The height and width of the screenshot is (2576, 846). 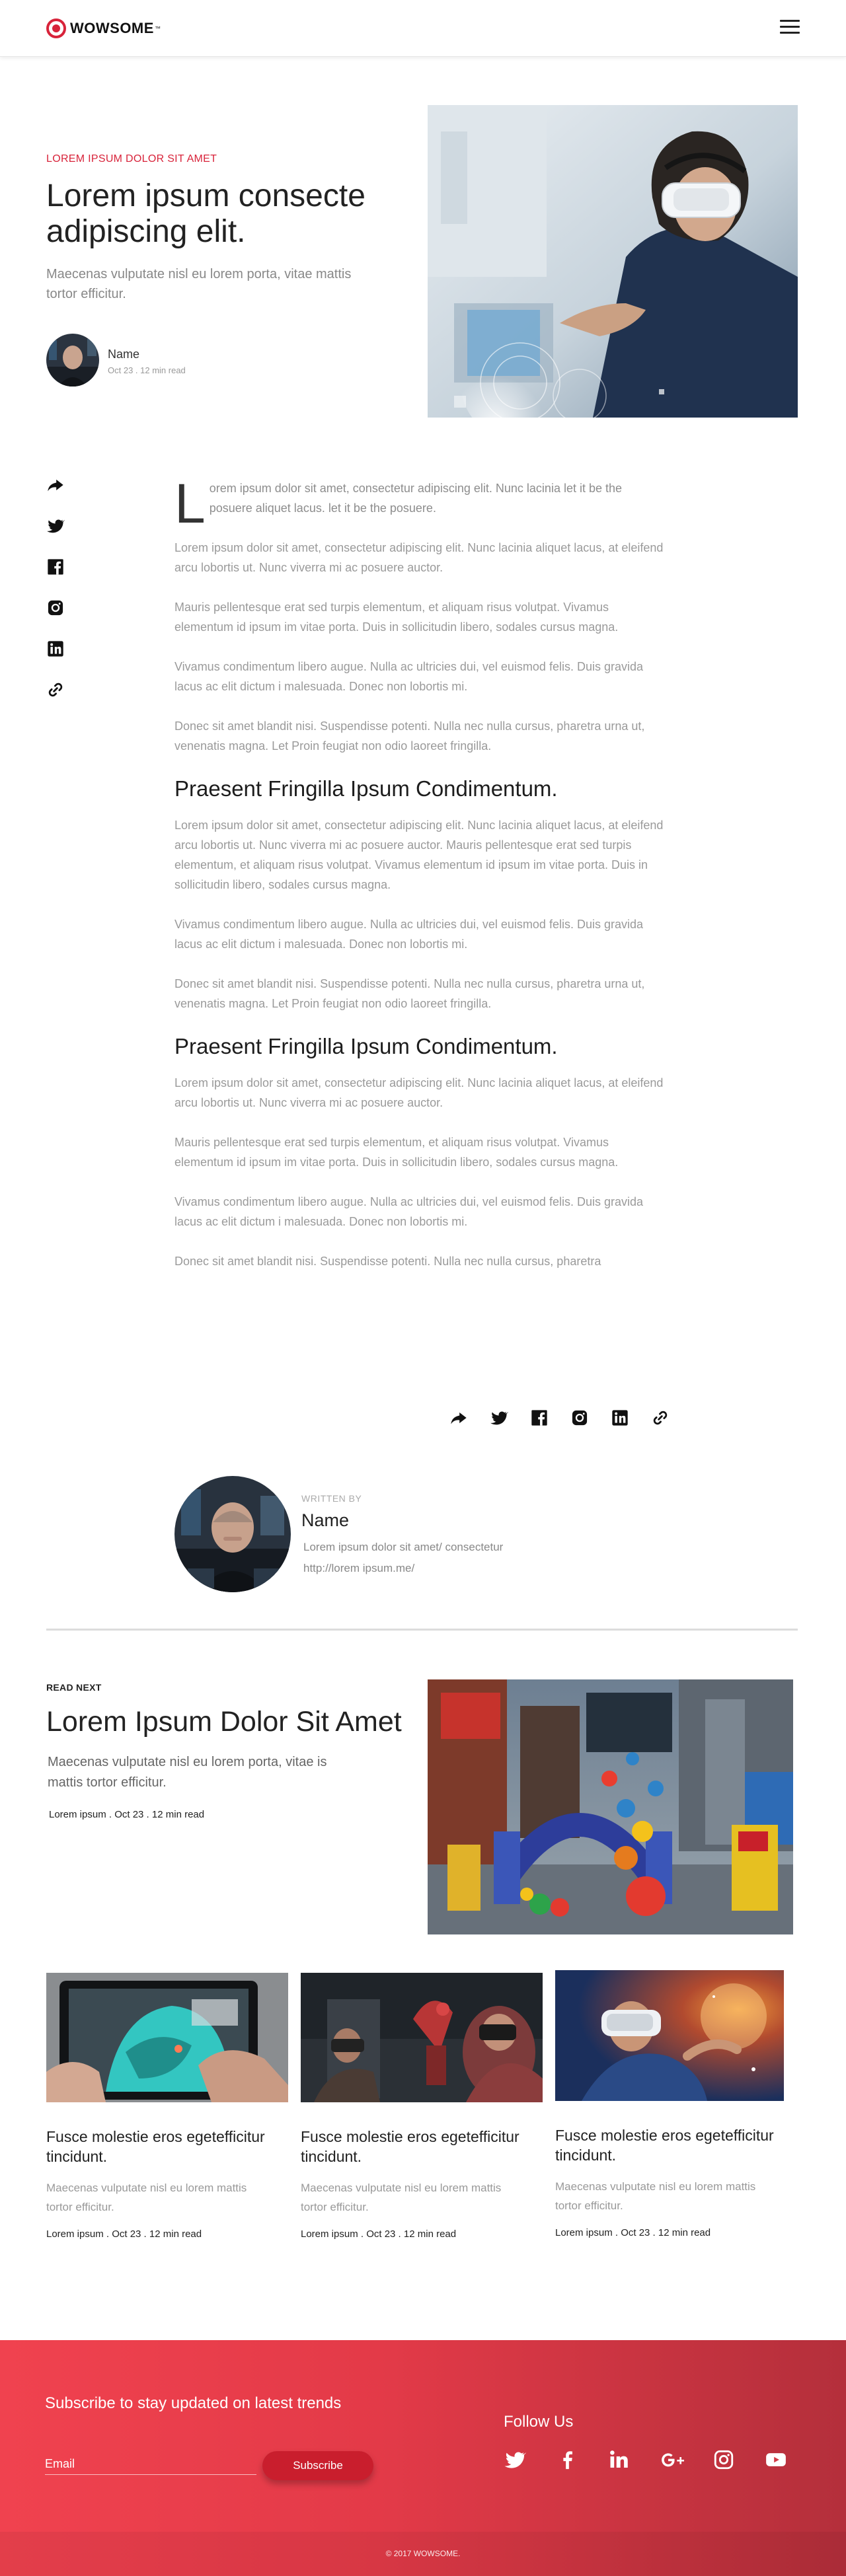 What do you see at coordinates (131, 159) in the screenshot?
I see `hero-eyebrow: LOREM IPSUM DOLOR SIT AMET` at bounding box center [131, 159].